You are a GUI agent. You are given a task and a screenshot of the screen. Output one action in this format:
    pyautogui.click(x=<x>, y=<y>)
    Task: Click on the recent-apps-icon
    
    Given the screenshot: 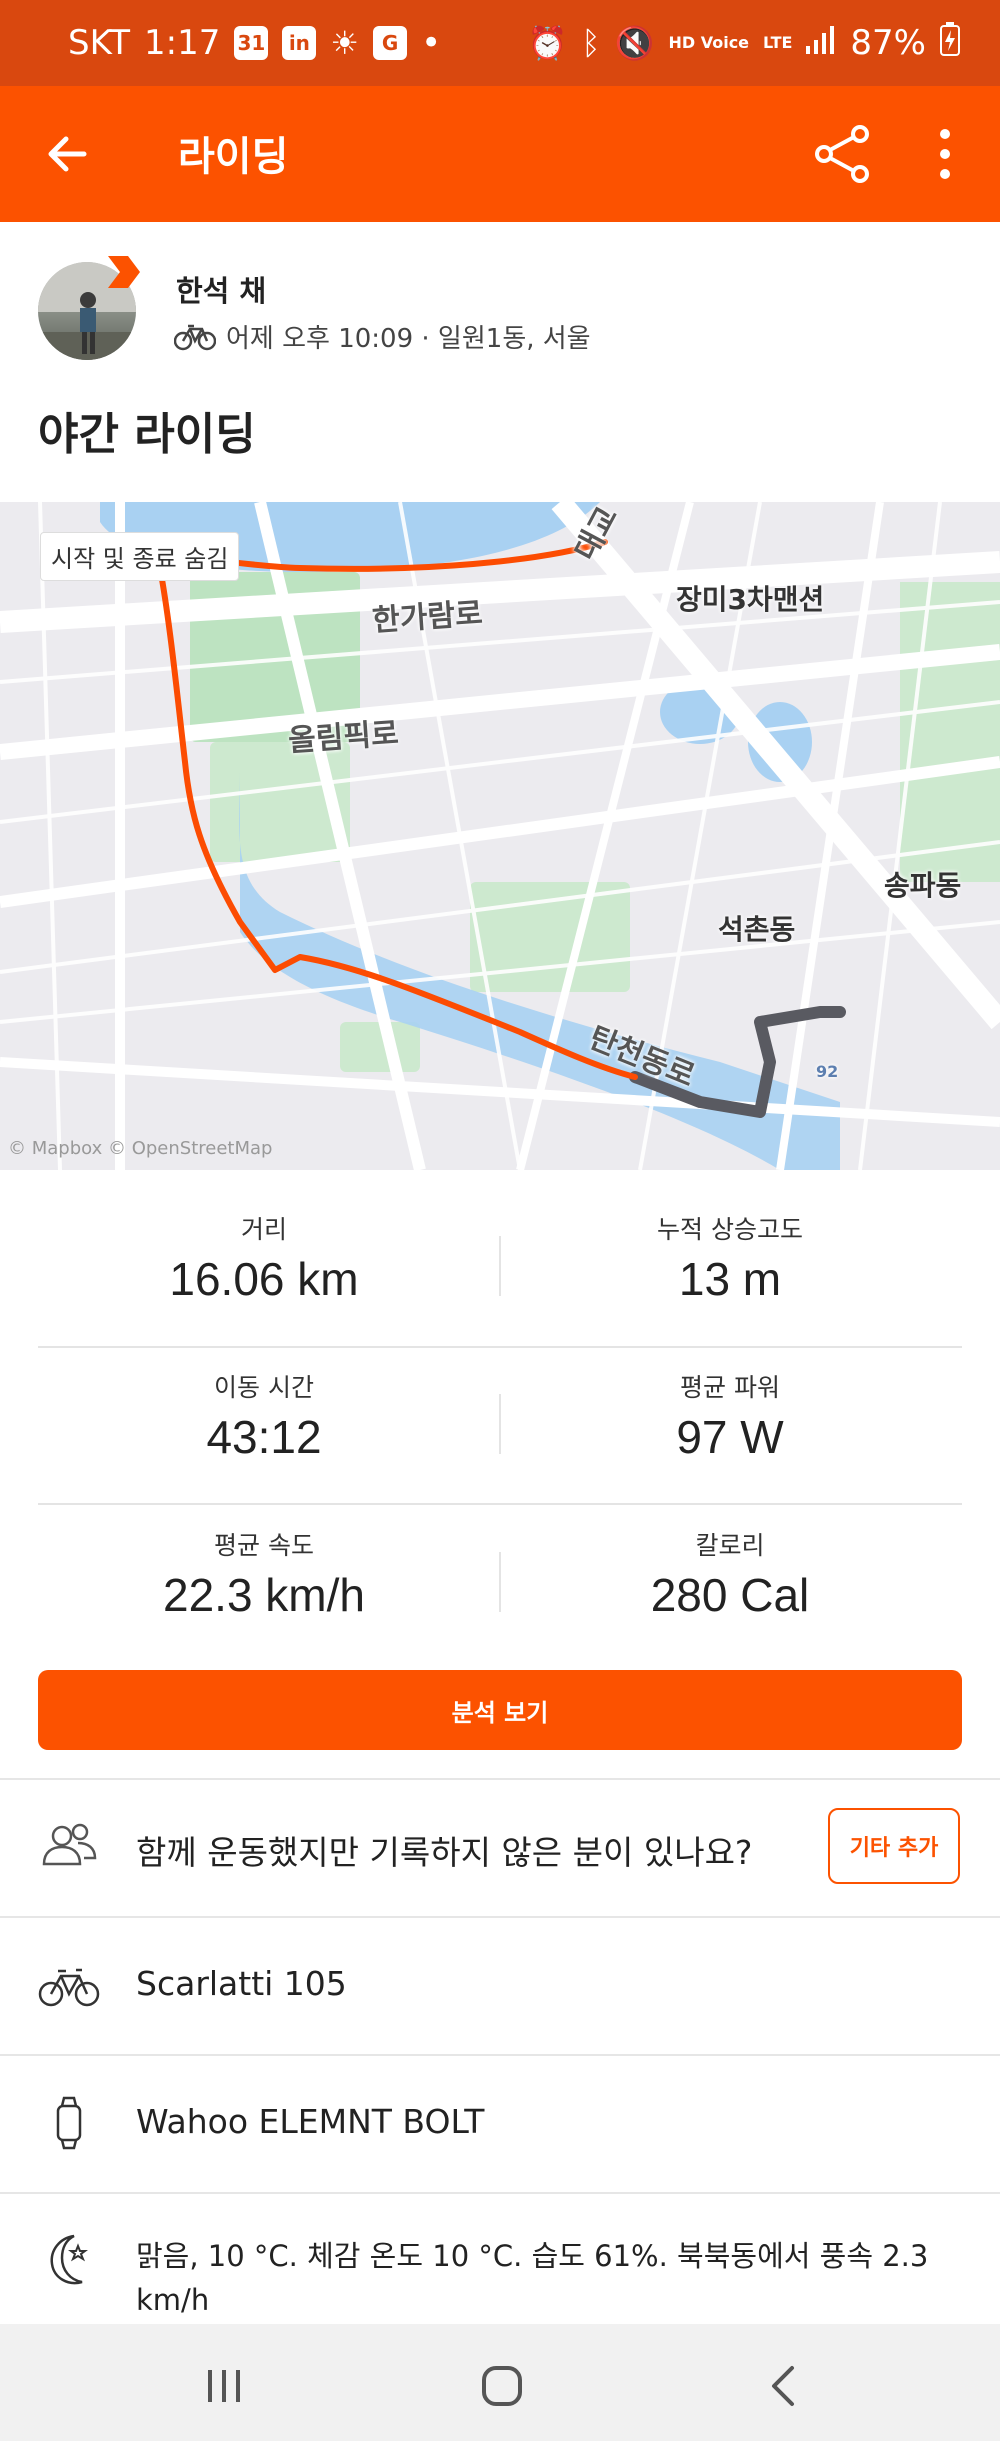 What is the action you would take?
    pyautogui.click(x=224, y=2386)
    